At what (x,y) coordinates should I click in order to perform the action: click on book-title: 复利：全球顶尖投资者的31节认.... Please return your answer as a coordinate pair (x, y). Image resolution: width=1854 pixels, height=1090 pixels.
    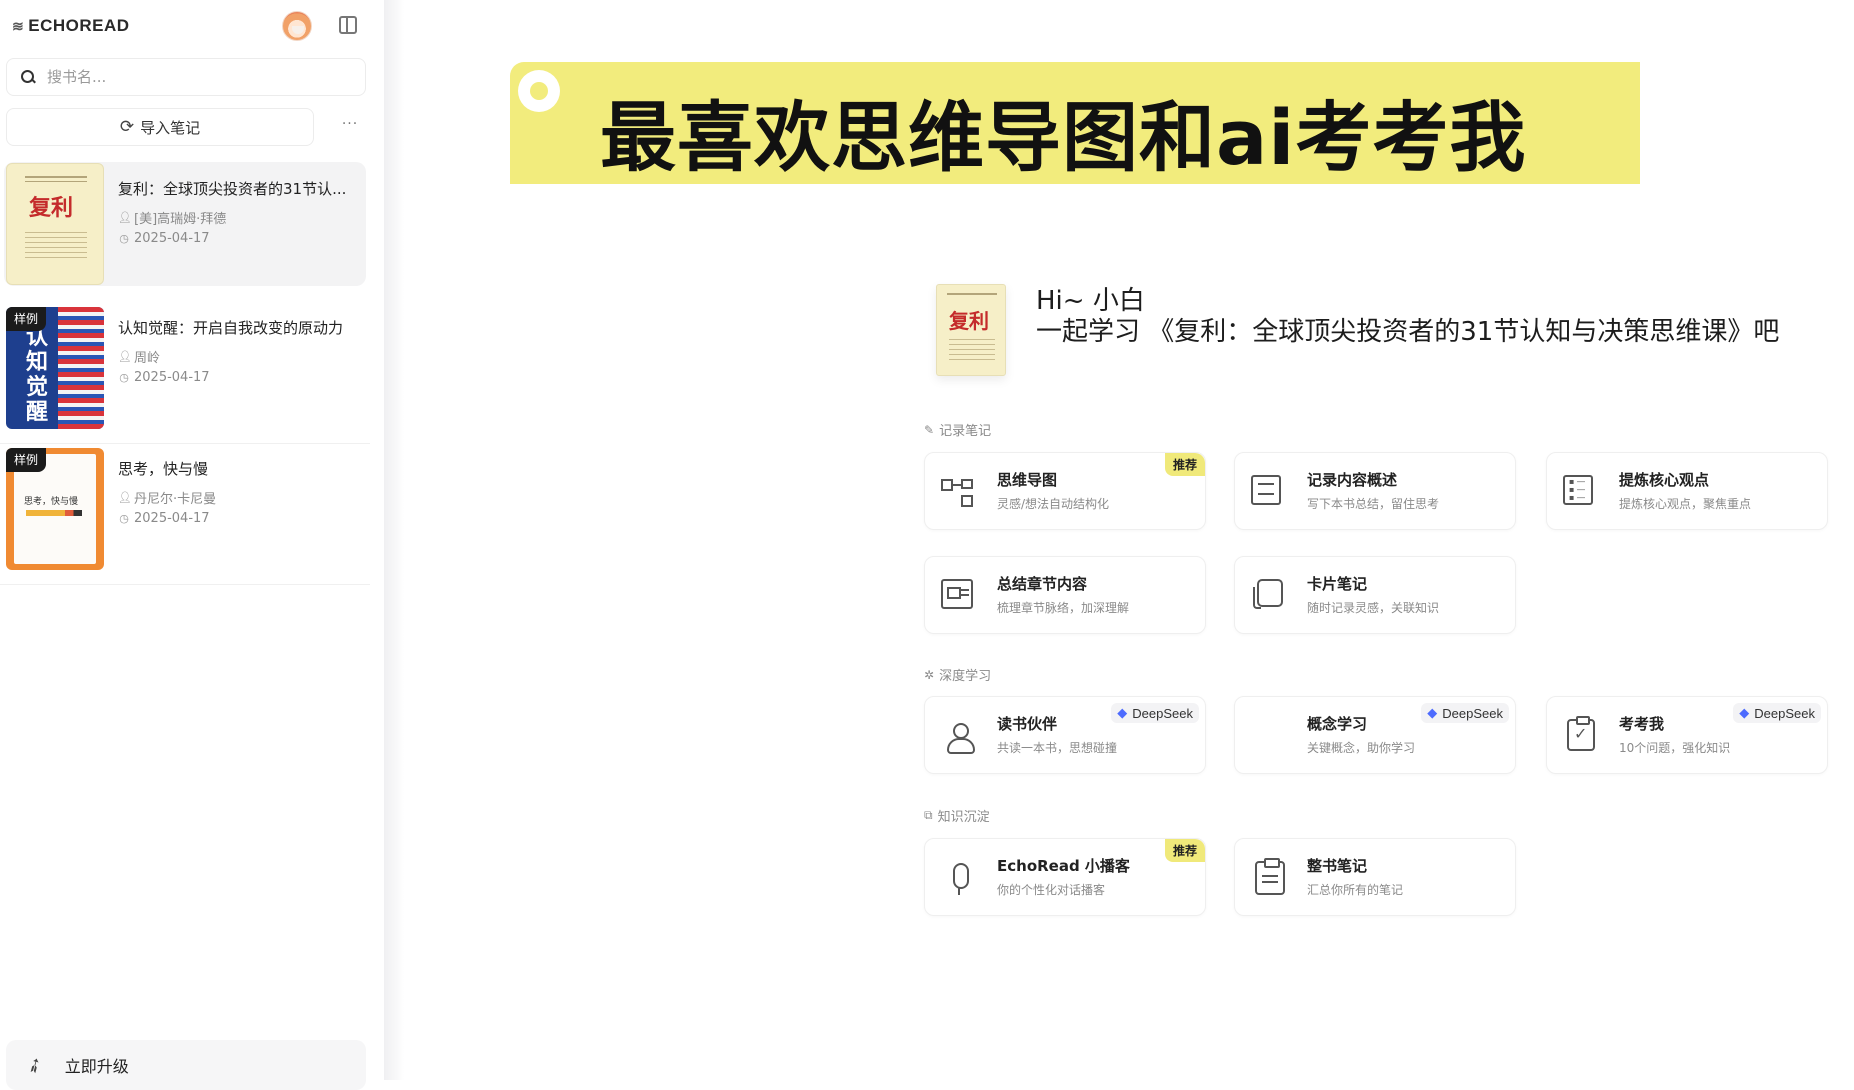
    Looking at the image, I should click on (232, 189).